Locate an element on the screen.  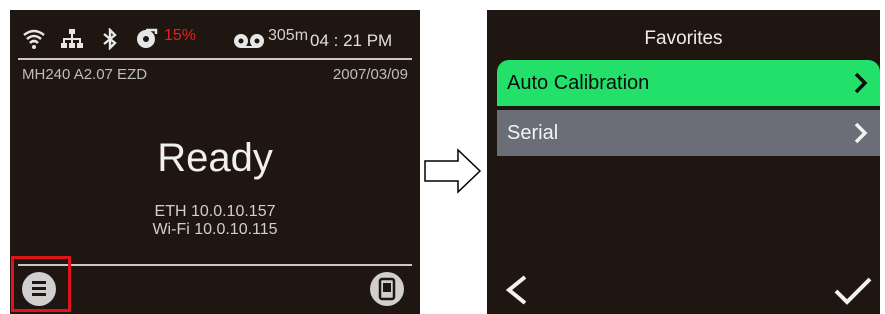
favorite-item-label: Auto Calibration is located at coordinates (578, 83).